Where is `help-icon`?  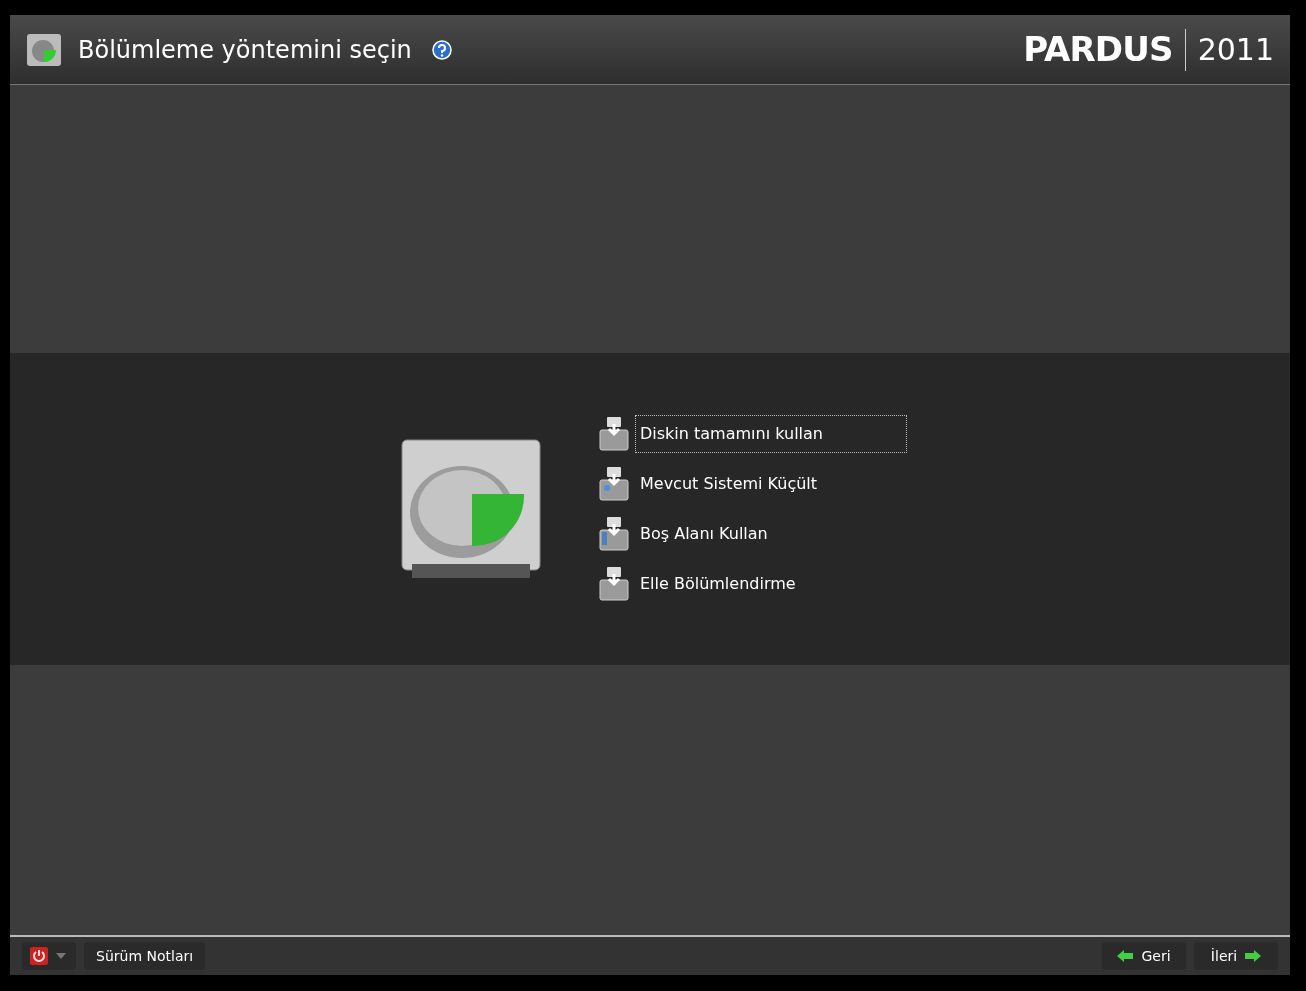 help-icon is located at coordinates (441, 49).